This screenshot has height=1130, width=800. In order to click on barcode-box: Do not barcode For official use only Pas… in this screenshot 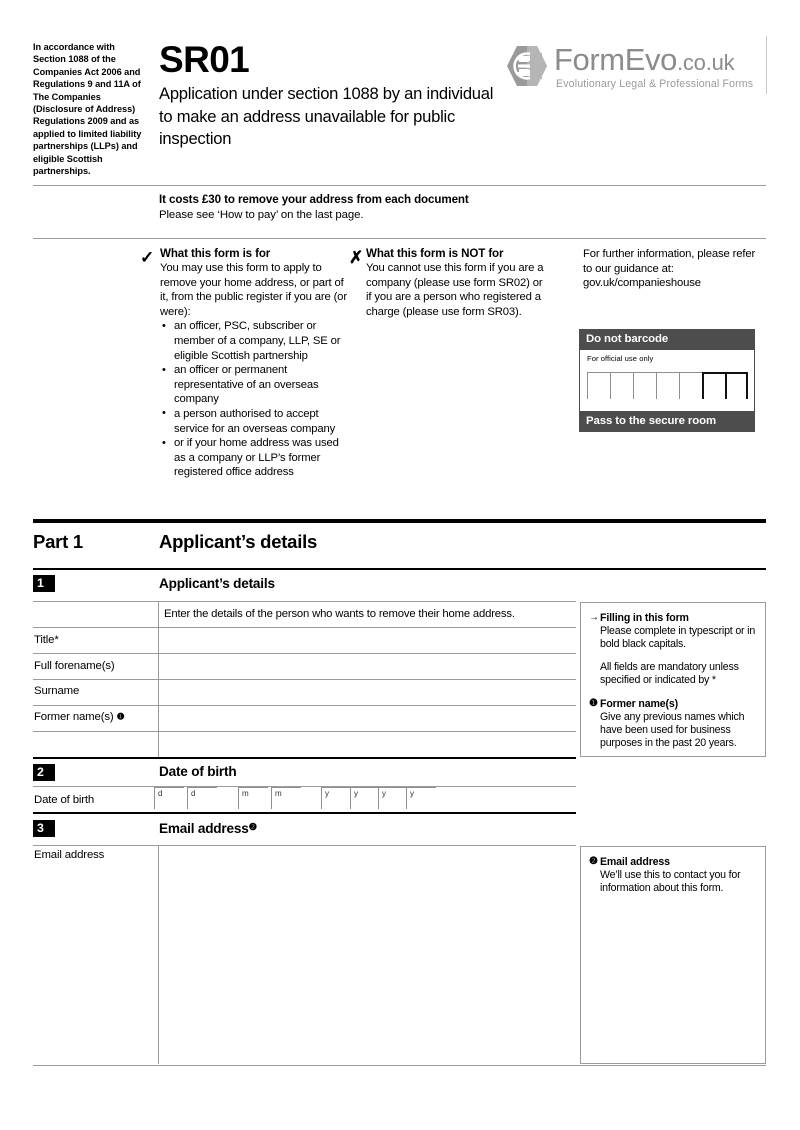, I will do `click(667, 380)`.